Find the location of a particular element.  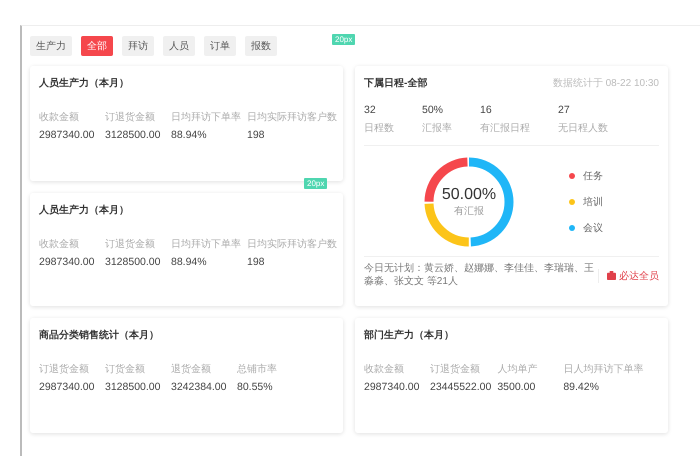

filter-tab: 报数 is located at coordinates (261, 46).